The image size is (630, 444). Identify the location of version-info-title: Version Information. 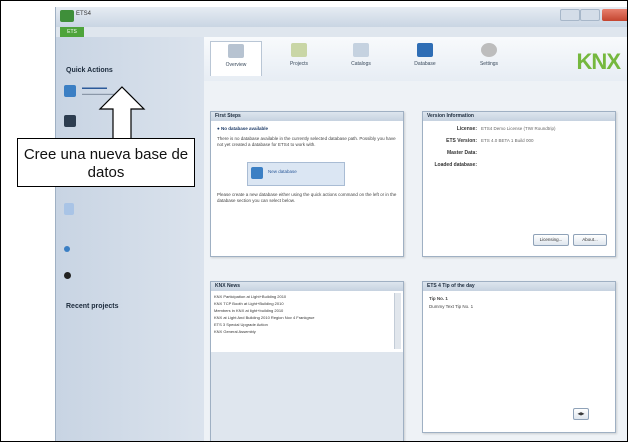
(519, 116).